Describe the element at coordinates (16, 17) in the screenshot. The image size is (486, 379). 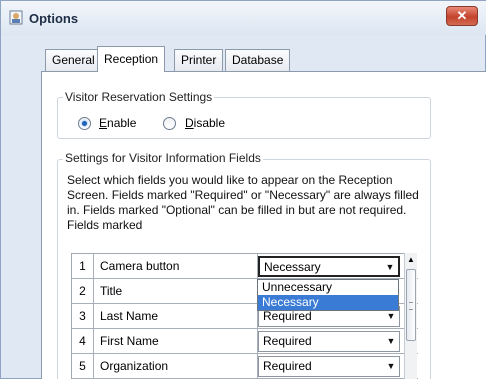
I see `options-window-icon` at that location.